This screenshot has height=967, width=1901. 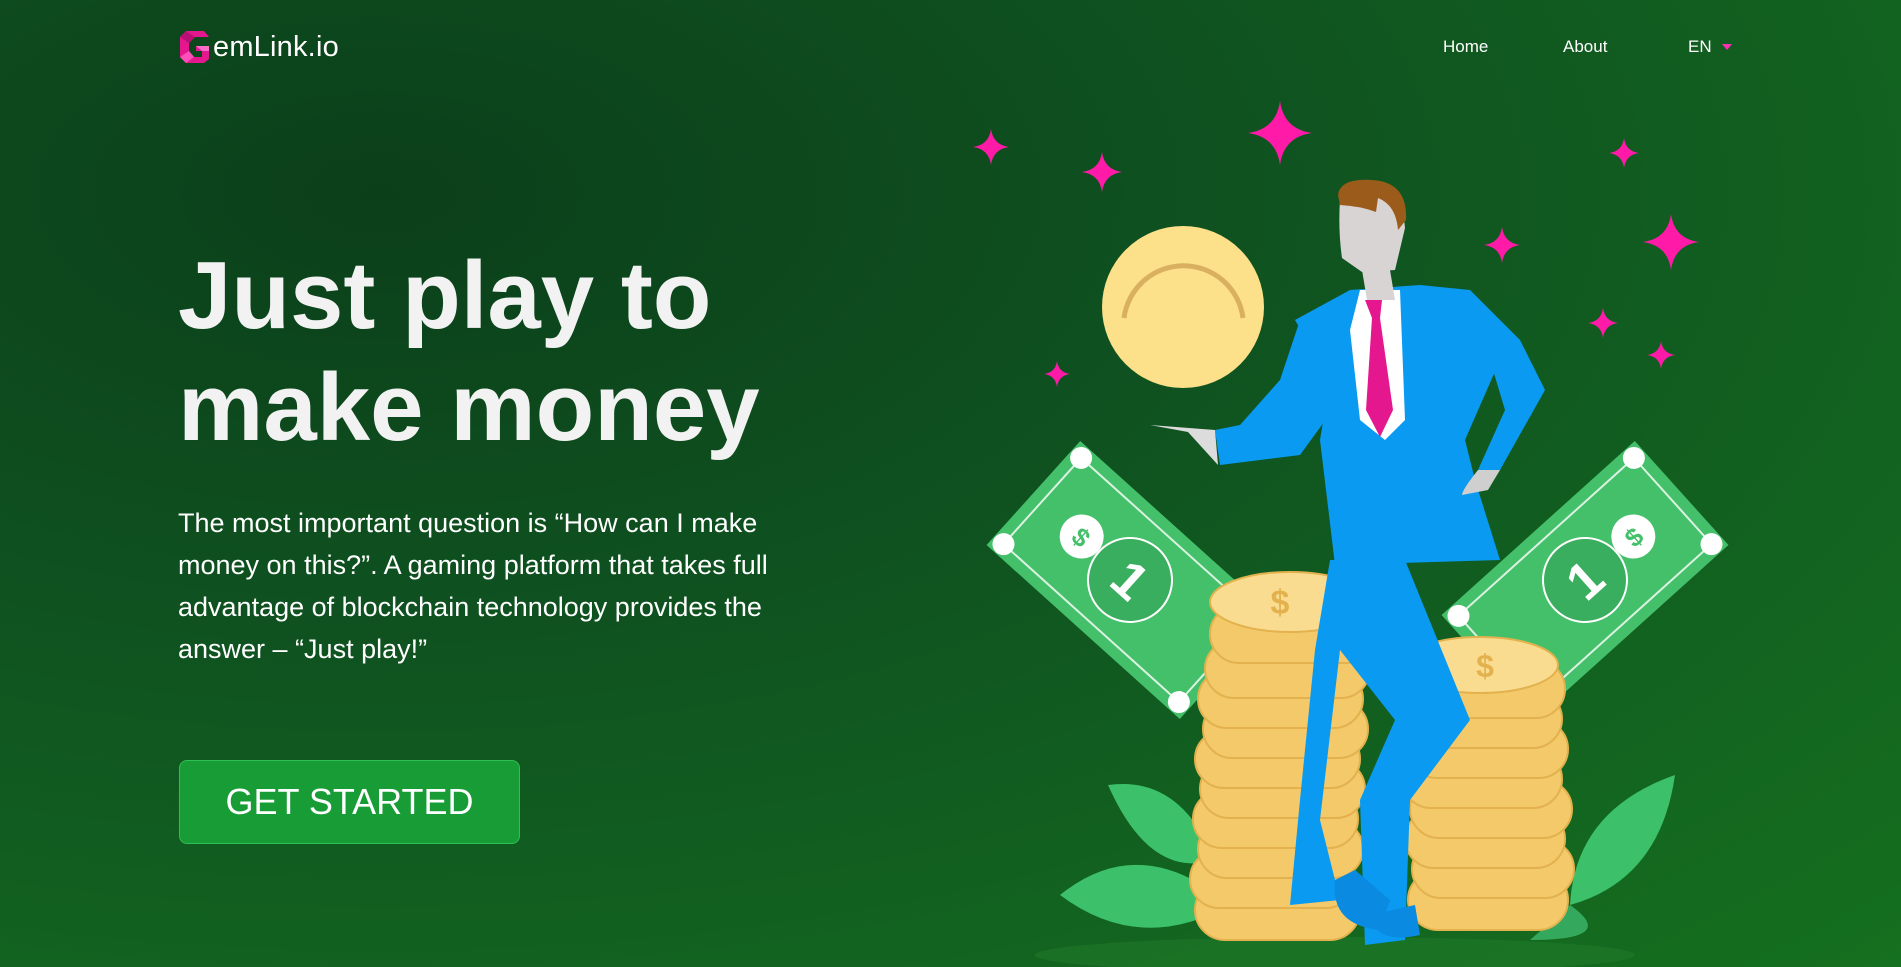 What do you see at coordinates (950, 50) in the screenshot?
I see `site-header: emLink.io Home About EN` at bounding box center [950, 50].